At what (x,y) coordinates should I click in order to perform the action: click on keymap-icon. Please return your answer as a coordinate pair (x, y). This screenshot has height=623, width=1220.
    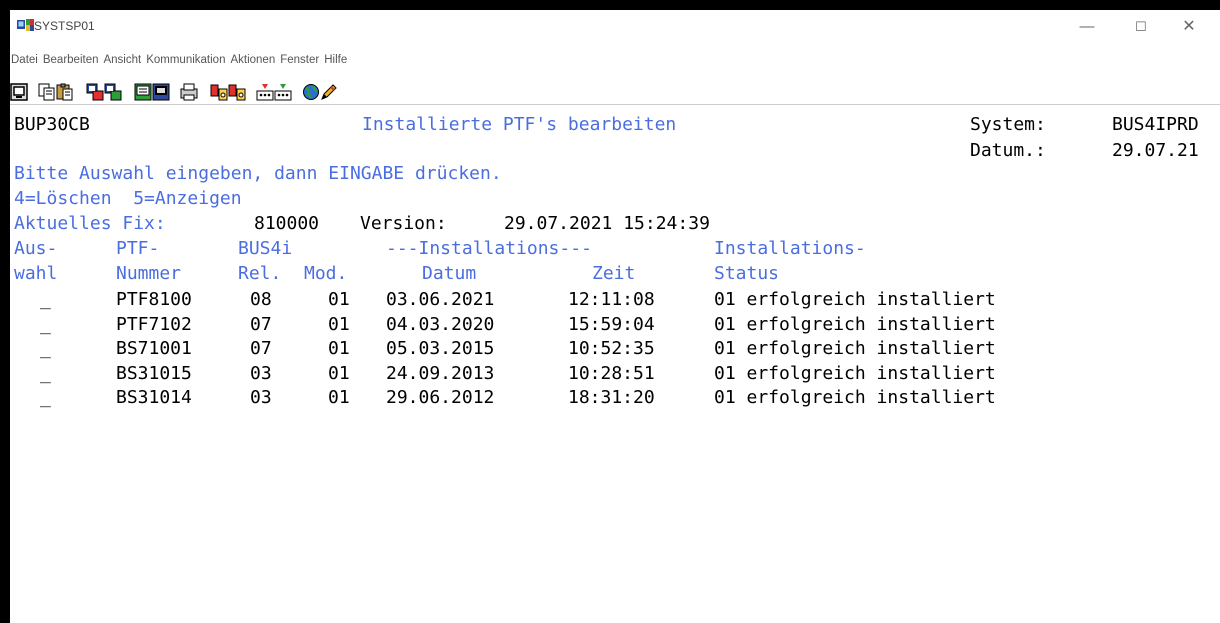
    Looking at the image, I should click on (283, 92).